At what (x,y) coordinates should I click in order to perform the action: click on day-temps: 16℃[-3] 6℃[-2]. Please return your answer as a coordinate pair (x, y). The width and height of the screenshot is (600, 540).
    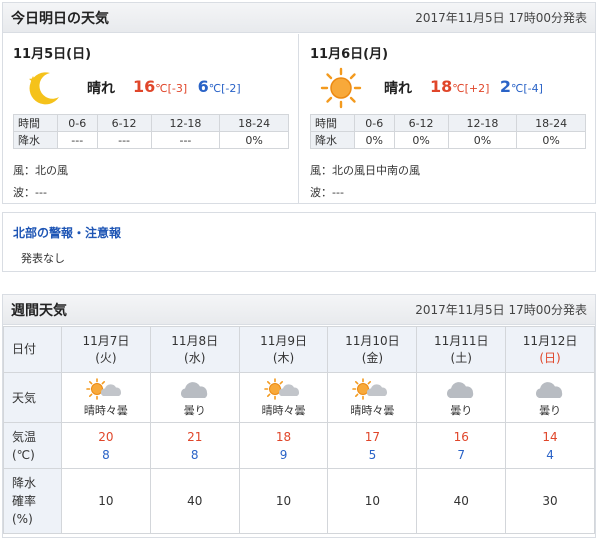
    Looking at the image, I should click on (187, 86).